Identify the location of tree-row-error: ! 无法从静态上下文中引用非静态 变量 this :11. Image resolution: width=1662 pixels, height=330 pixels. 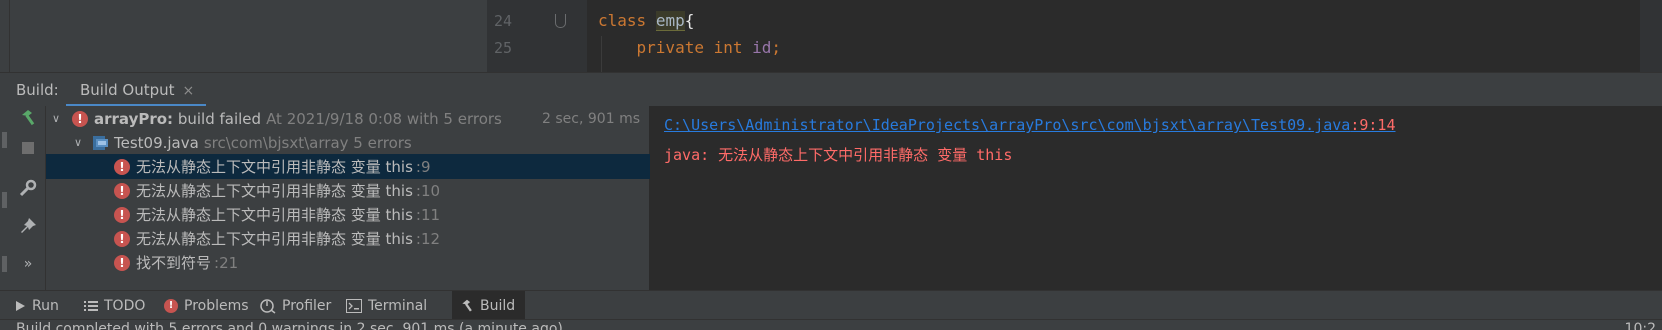
(348, 214).